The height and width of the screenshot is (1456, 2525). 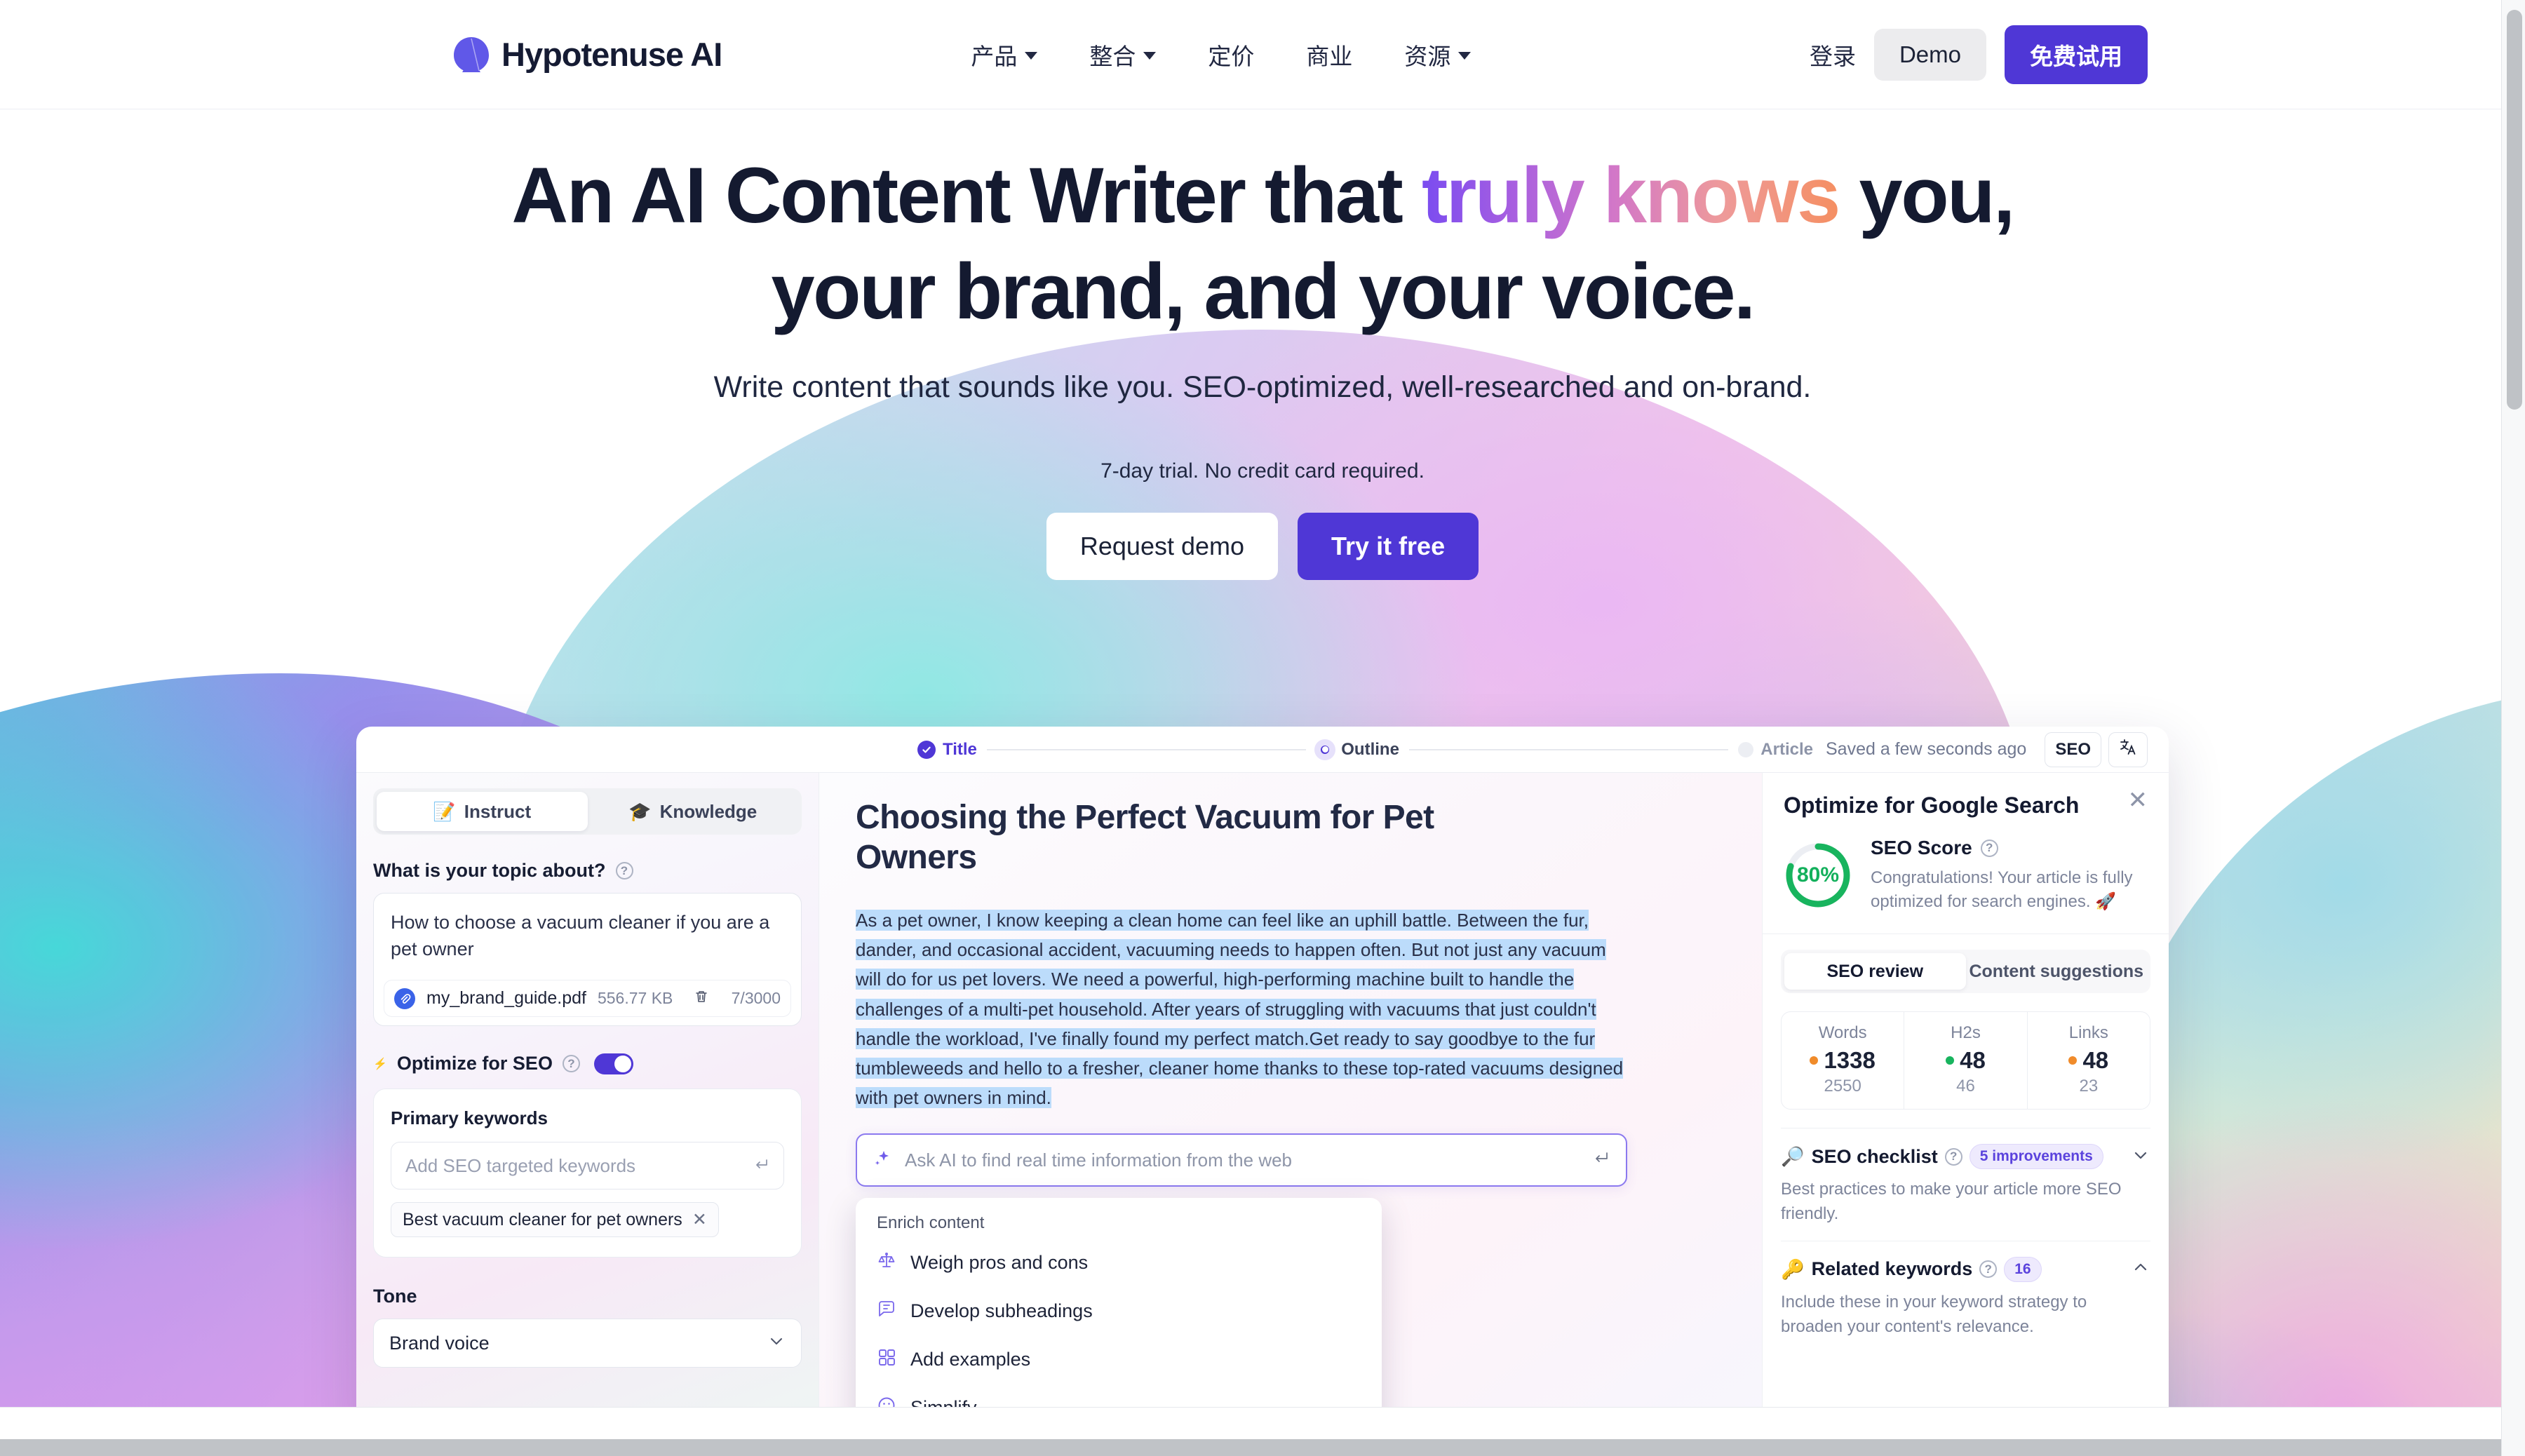 What do you see at coordinates (708, 811) in the screenshot?
I see `tab-knowledge-label: Knowledge` at bounding box center [708, 811].